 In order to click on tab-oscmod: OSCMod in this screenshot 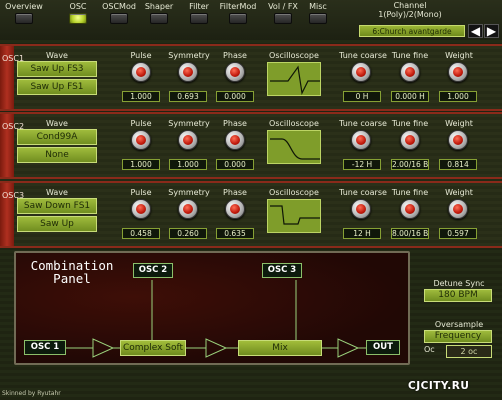, I will do `click(119, 13)`.